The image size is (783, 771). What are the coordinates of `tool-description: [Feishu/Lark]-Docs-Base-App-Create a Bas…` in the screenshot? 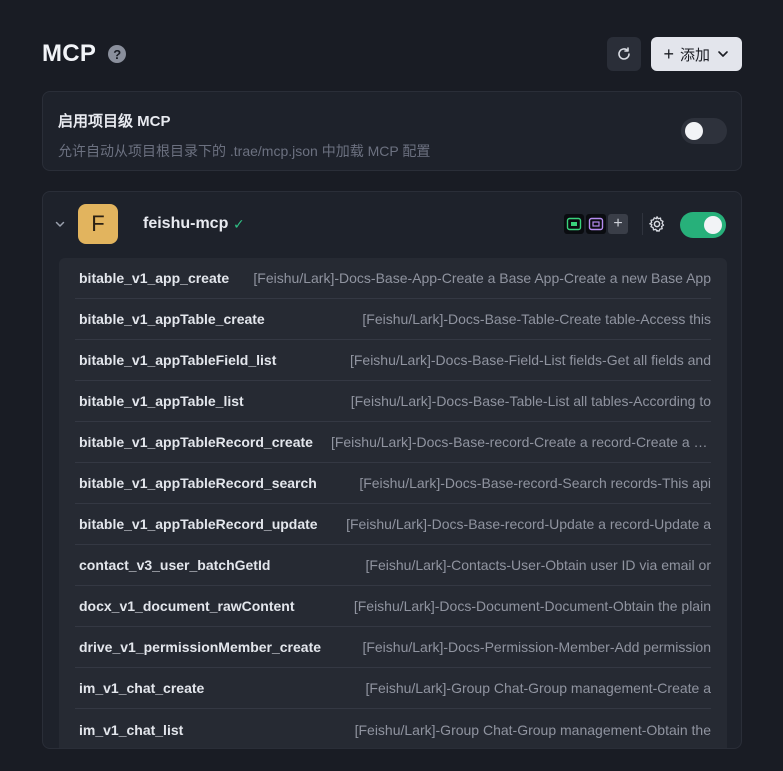 It's located at (482, 278).